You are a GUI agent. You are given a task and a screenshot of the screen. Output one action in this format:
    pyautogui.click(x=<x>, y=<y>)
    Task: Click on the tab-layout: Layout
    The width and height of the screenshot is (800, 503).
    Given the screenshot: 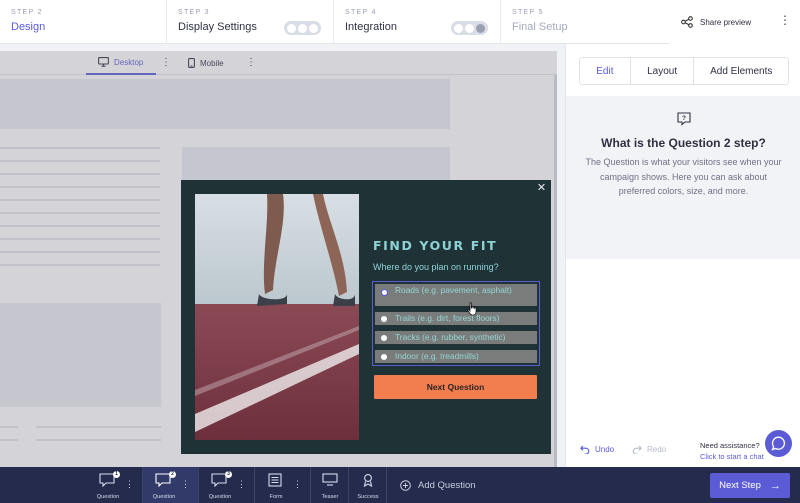 What is the action you would take?
    pyautogui.click(x=663, y=71)
    